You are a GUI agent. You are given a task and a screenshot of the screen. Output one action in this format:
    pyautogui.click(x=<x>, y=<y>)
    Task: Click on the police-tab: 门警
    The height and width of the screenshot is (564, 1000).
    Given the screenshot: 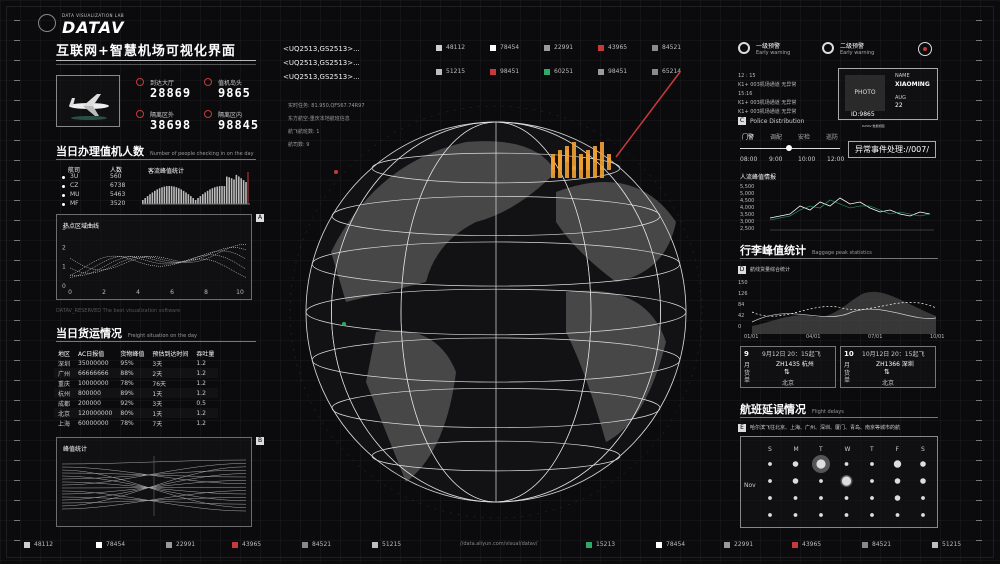 What is the action you would take?
    pyautogui.click(x=748, y=136)
    